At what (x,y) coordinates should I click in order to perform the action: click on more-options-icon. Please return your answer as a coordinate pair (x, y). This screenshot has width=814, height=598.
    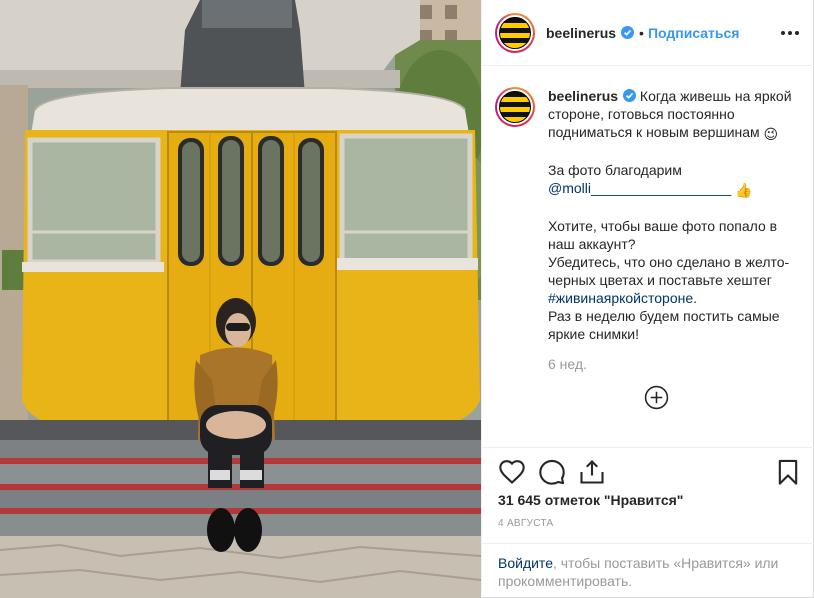
    Looking at the image, I should click on (790, 33).